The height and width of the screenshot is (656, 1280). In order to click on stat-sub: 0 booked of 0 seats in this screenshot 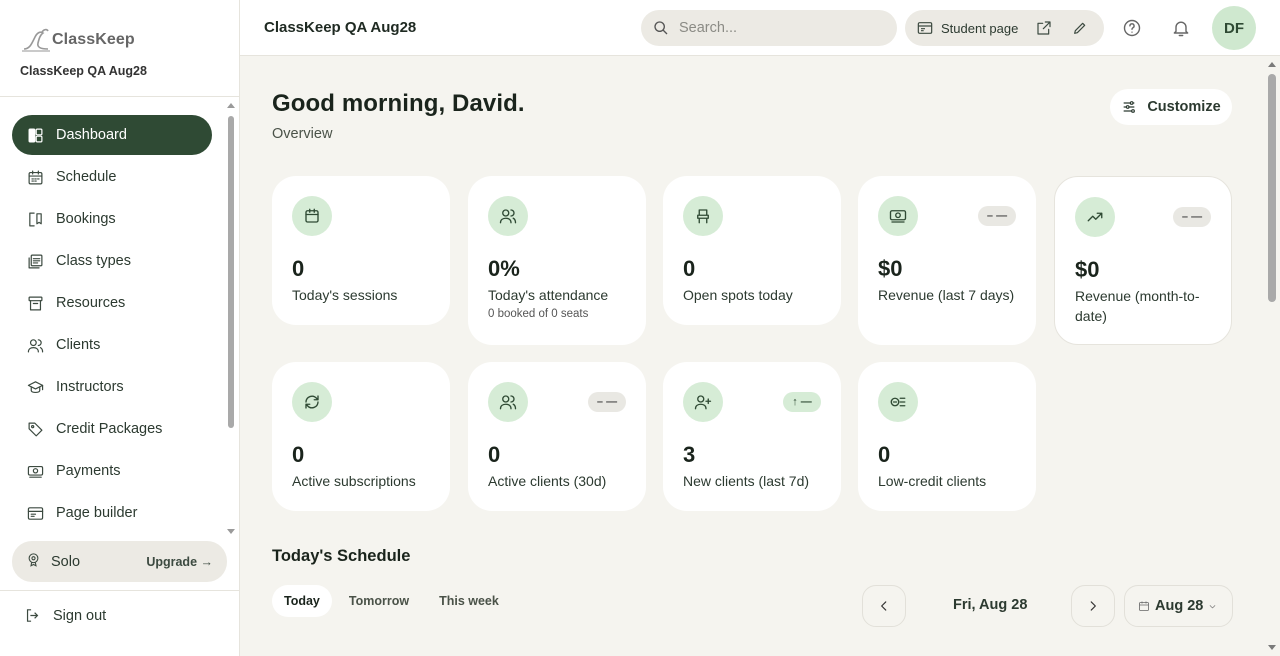, I will do `click(538, 314)`.